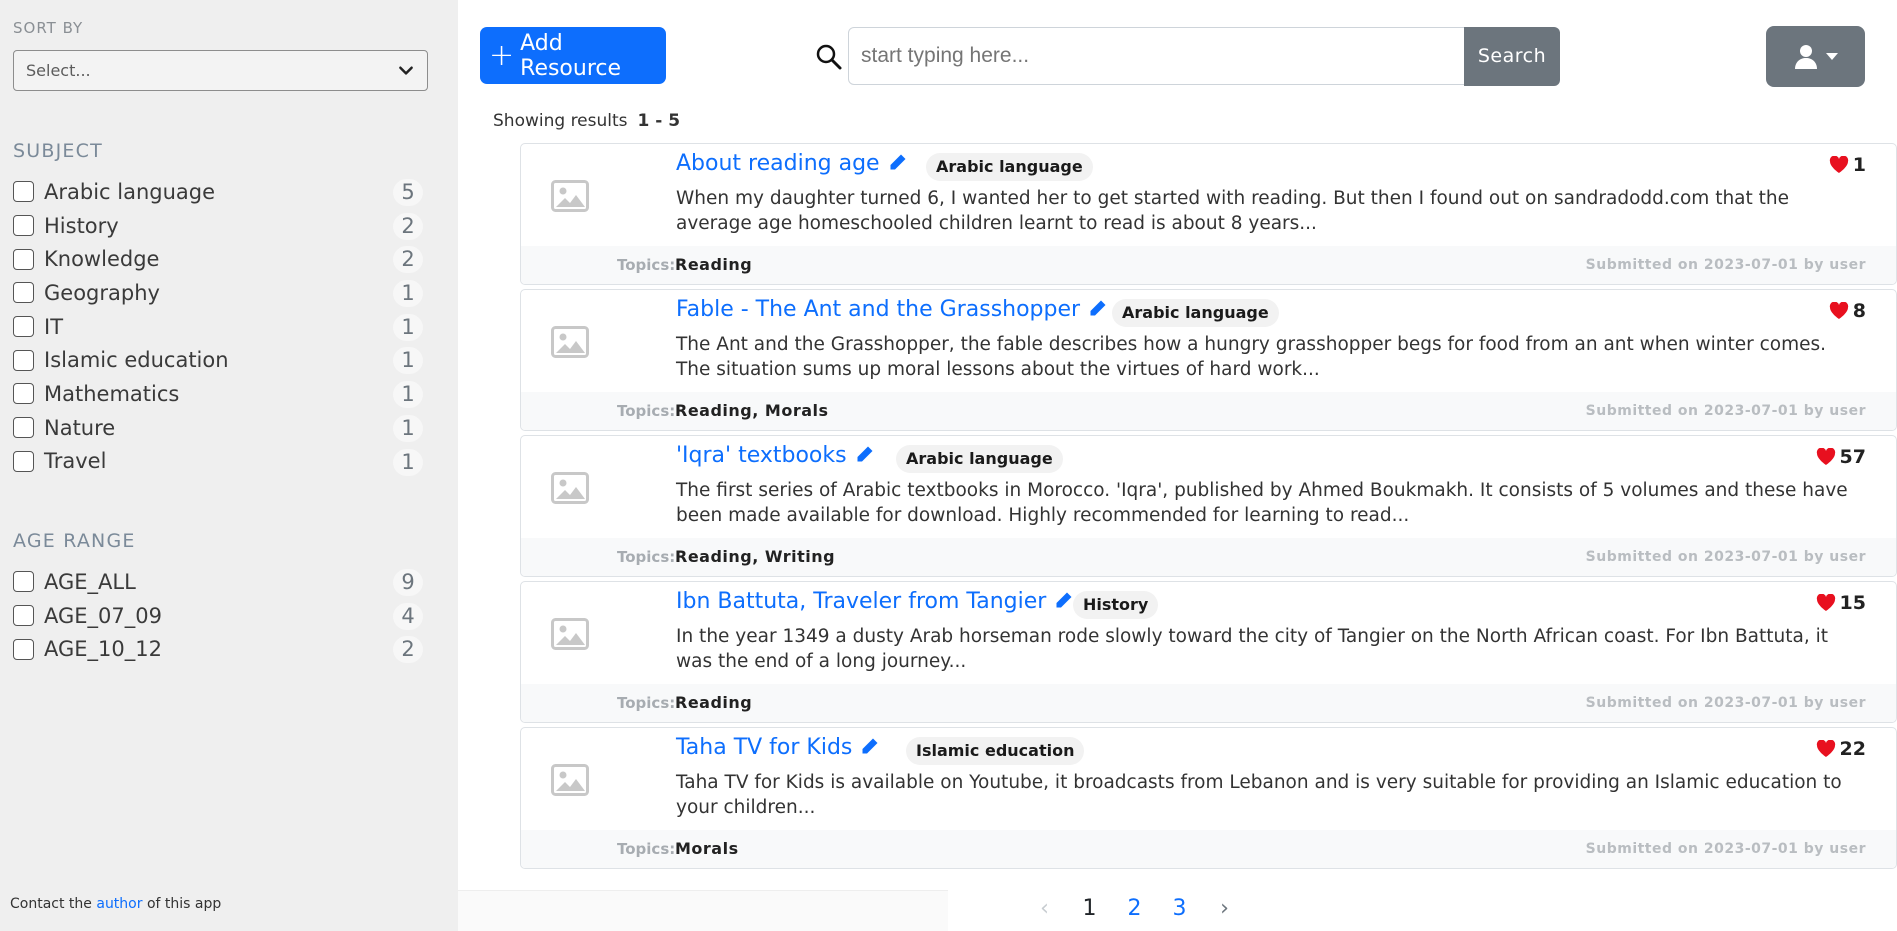  Describe the element at coordinates (130, 191) in the screenshot. I see `facet-label: Arabic language` at that location.